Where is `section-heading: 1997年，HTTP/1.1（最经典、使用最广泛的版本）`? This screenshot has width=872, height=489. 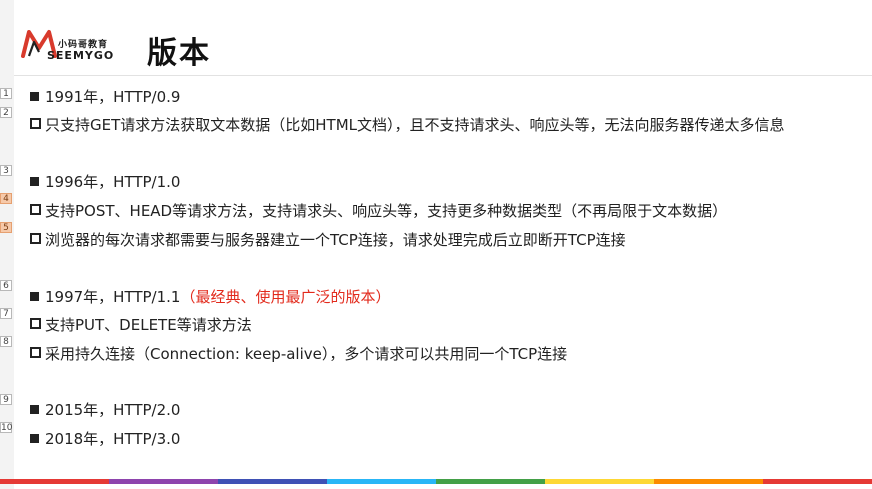 section-heading: 1997年，HTTP/1.1（最经典、使用最广泛的版本） is located at coordinates (210, 297).